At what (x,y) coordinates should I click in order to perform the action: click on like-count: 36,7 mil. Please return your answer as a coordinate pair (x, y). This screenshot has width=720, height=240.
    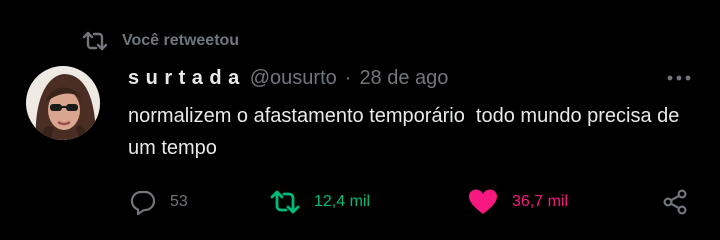
    Looking at the image, I should click on (540, 201).